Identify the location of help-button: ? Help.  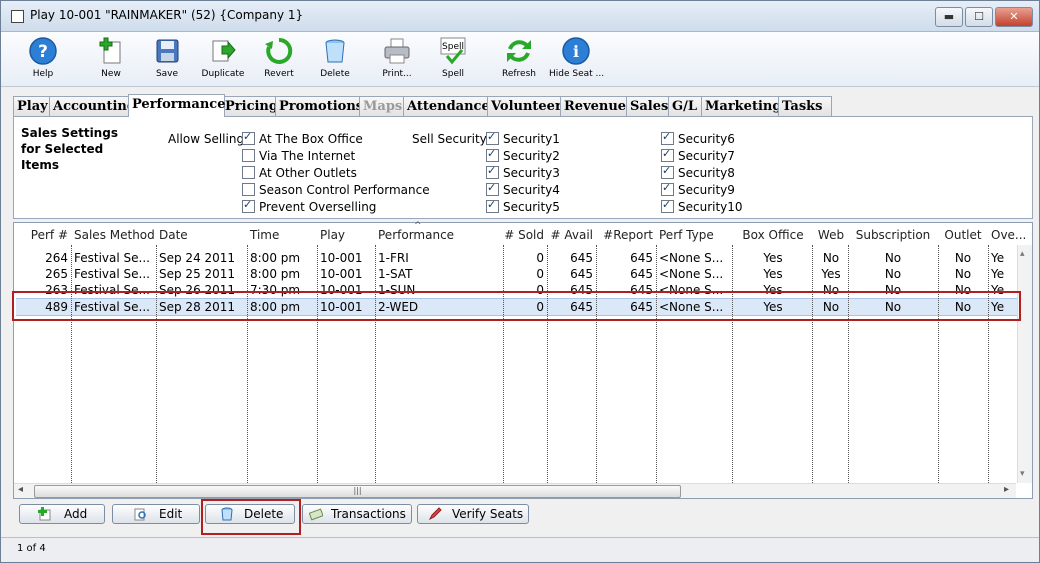
(43, 57).